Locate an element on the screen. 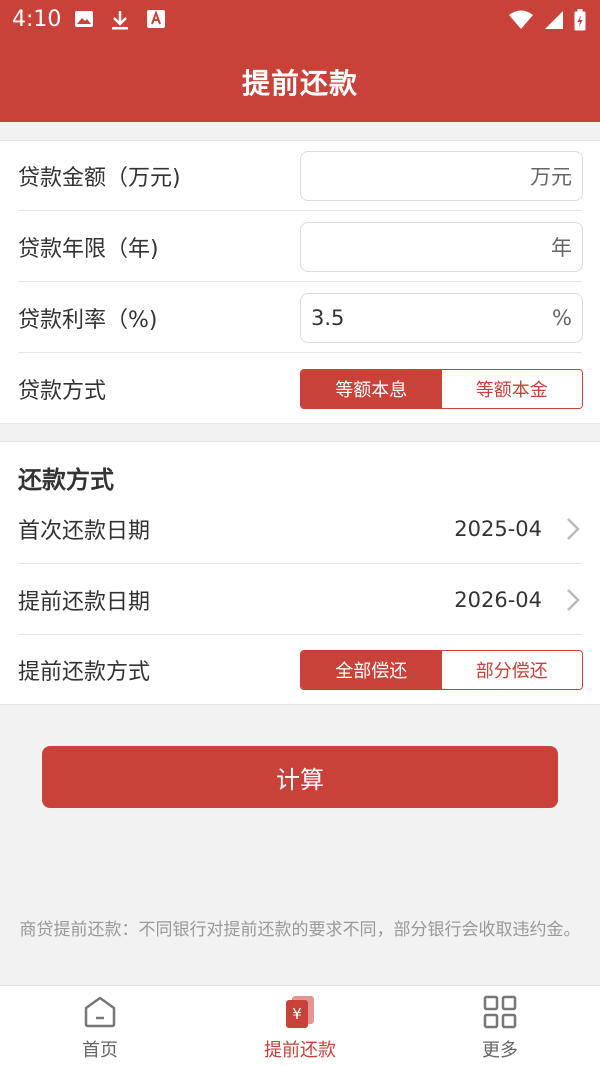 Image resolution: width=600 pixels, height=1066 pixels. loan-method-row: 贷款方式 等额本息 等额本金 is located at coordinates (300, 389).